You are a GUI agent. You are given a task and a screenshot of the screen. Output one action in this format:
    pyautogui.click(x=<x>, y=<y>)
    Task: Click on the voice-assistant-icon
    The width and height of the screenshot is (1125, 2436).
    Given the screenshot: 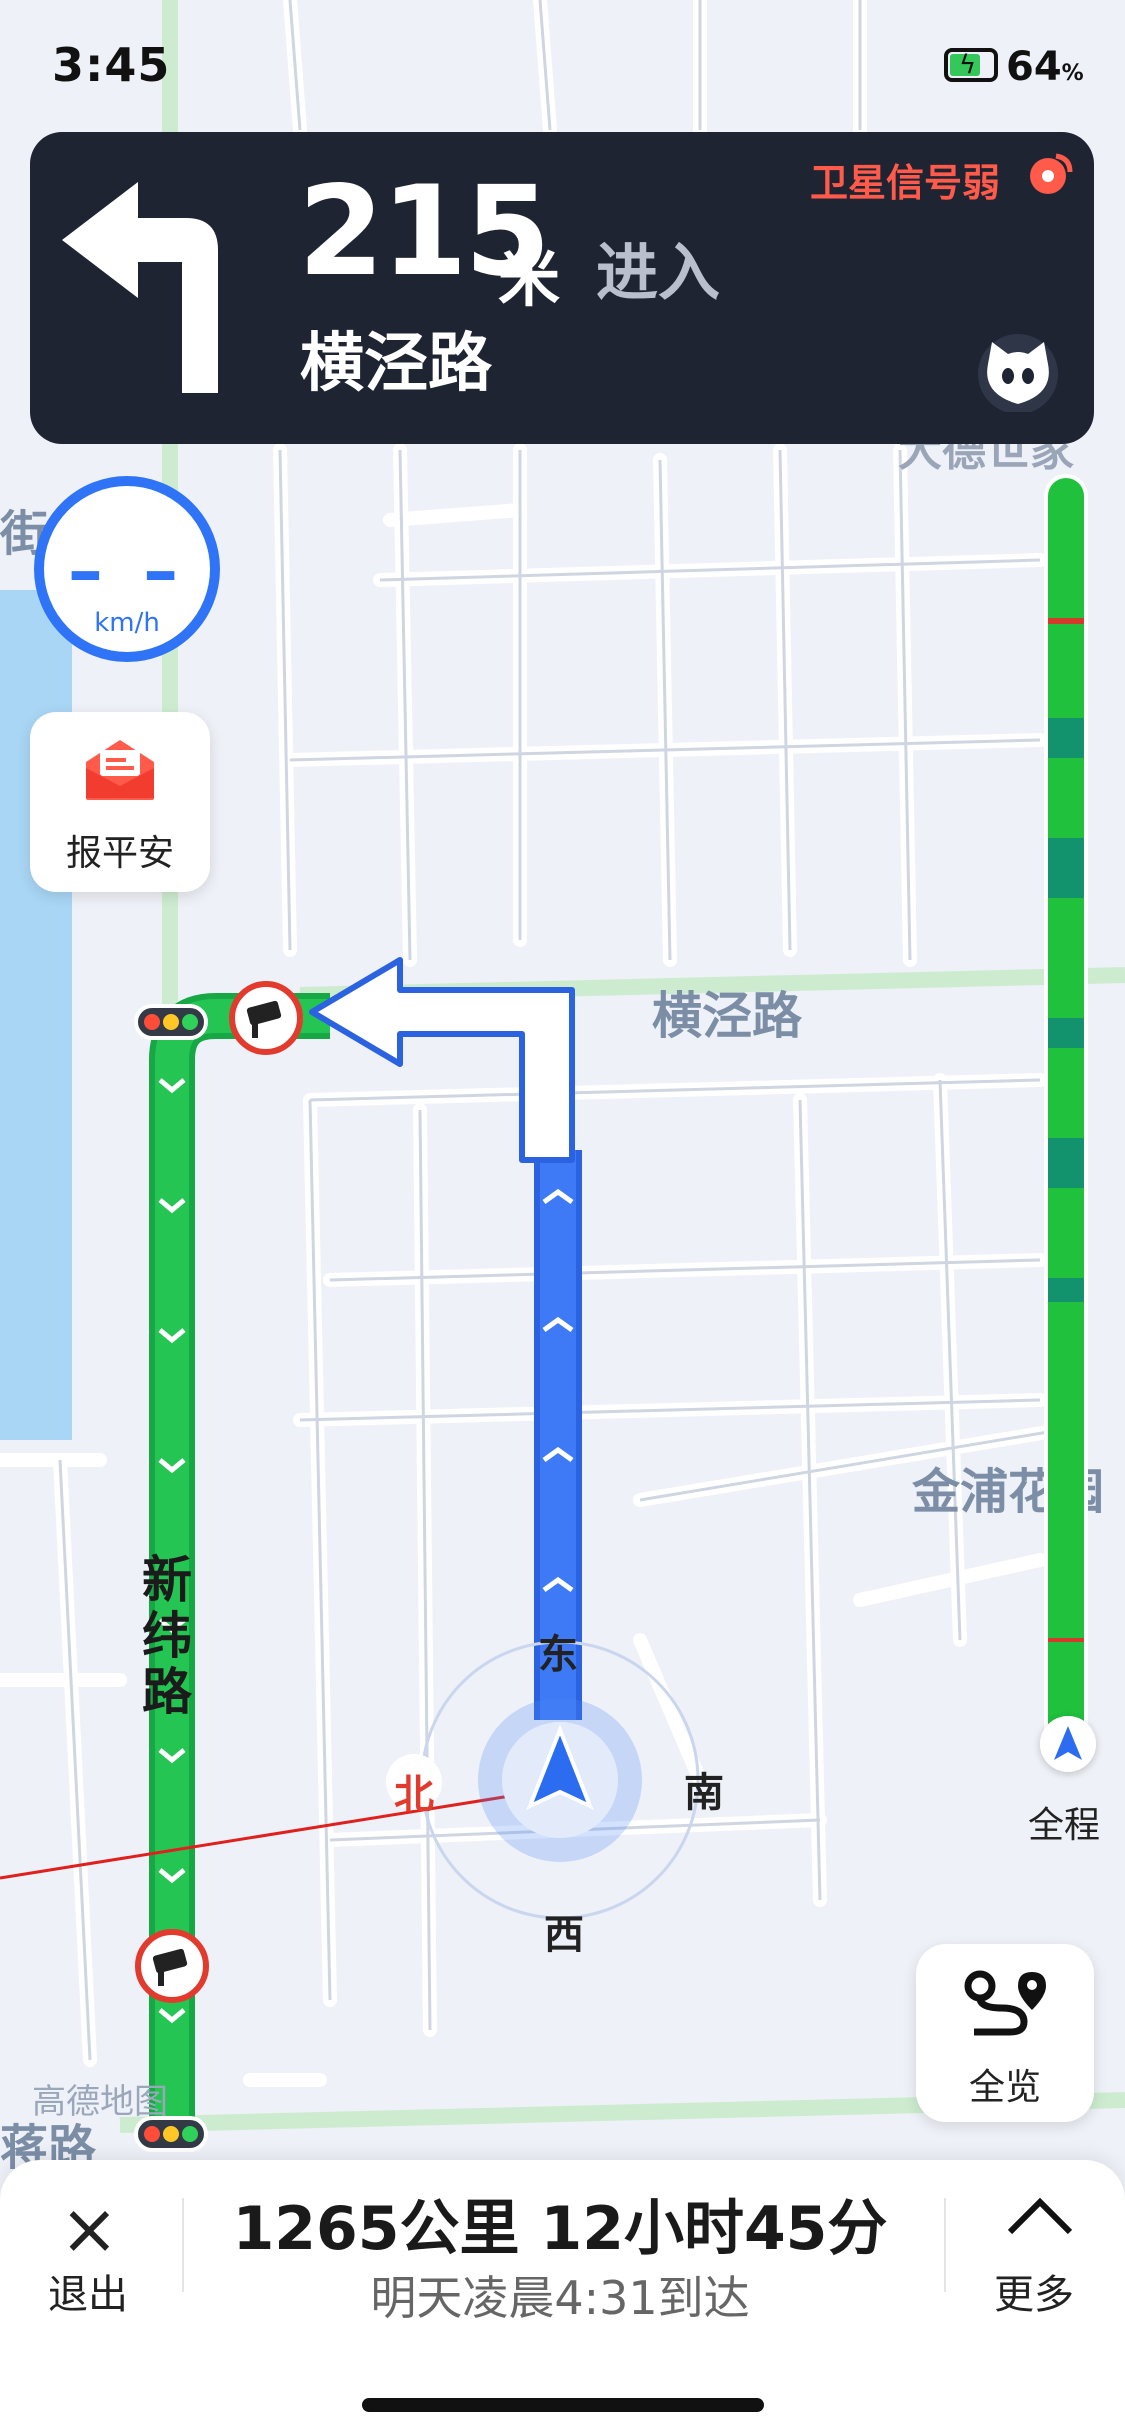 What is the action you would take?
    pyautogui.click(x=1018, y=373)
    